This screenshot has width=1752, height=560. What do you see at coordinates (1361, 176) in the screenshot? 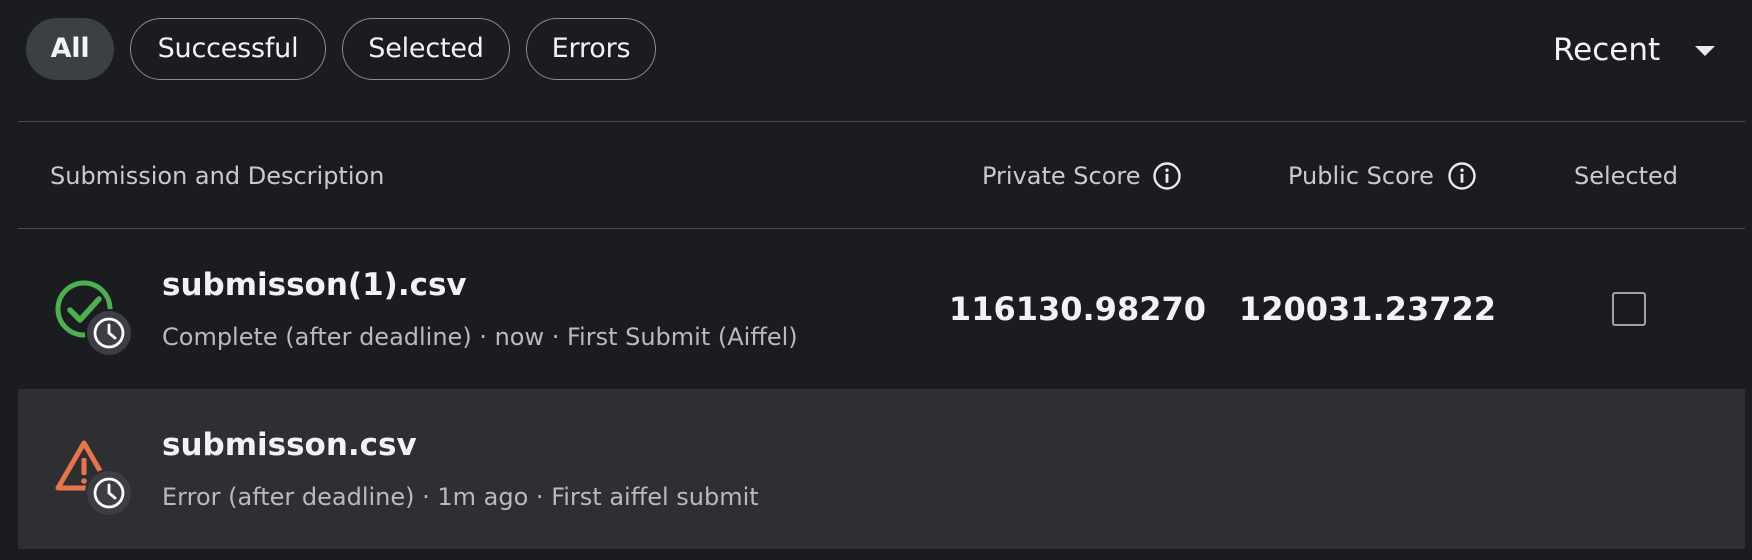
I see `column-header-public-score: Public Score` at bounding box center [1361, 176].